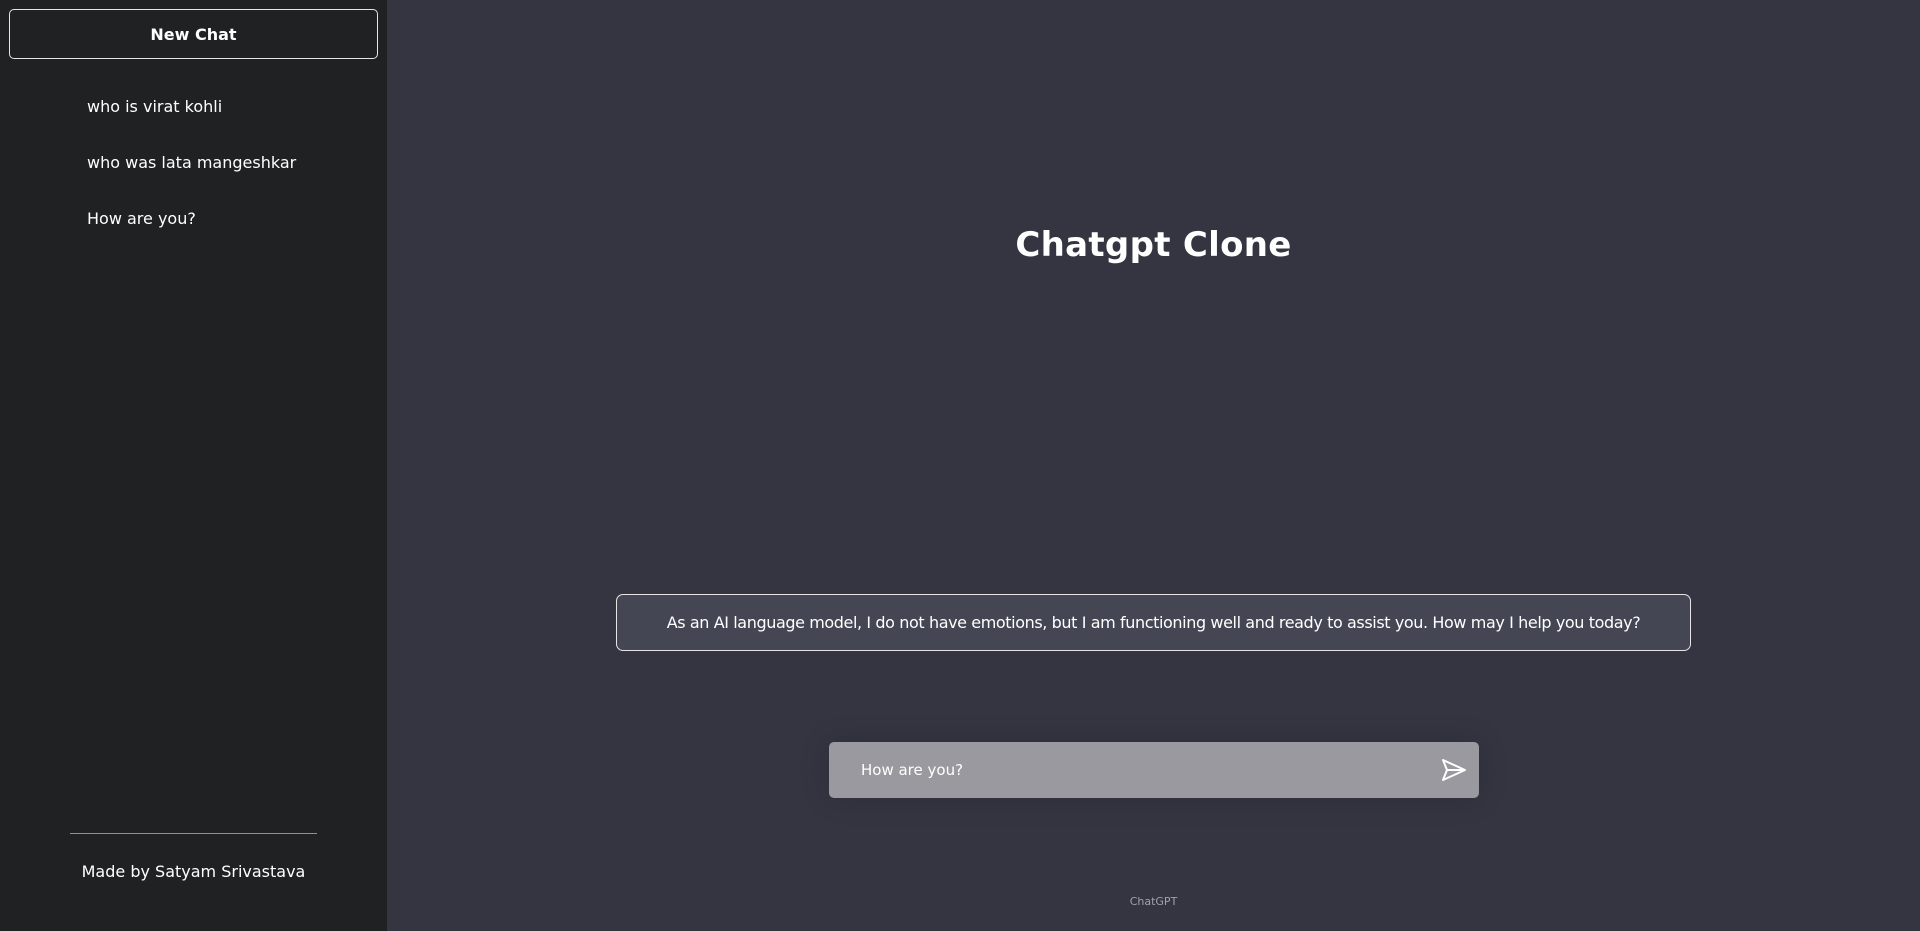  I want to click on footer-text: ChatGPT, so click(1153, 901).